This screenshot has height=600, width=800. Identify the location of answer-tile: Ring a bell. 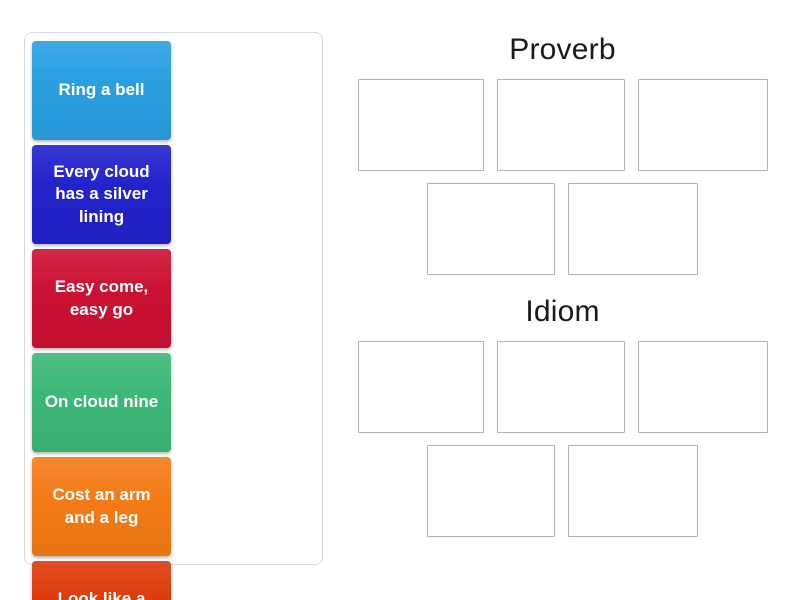
(101, 90).